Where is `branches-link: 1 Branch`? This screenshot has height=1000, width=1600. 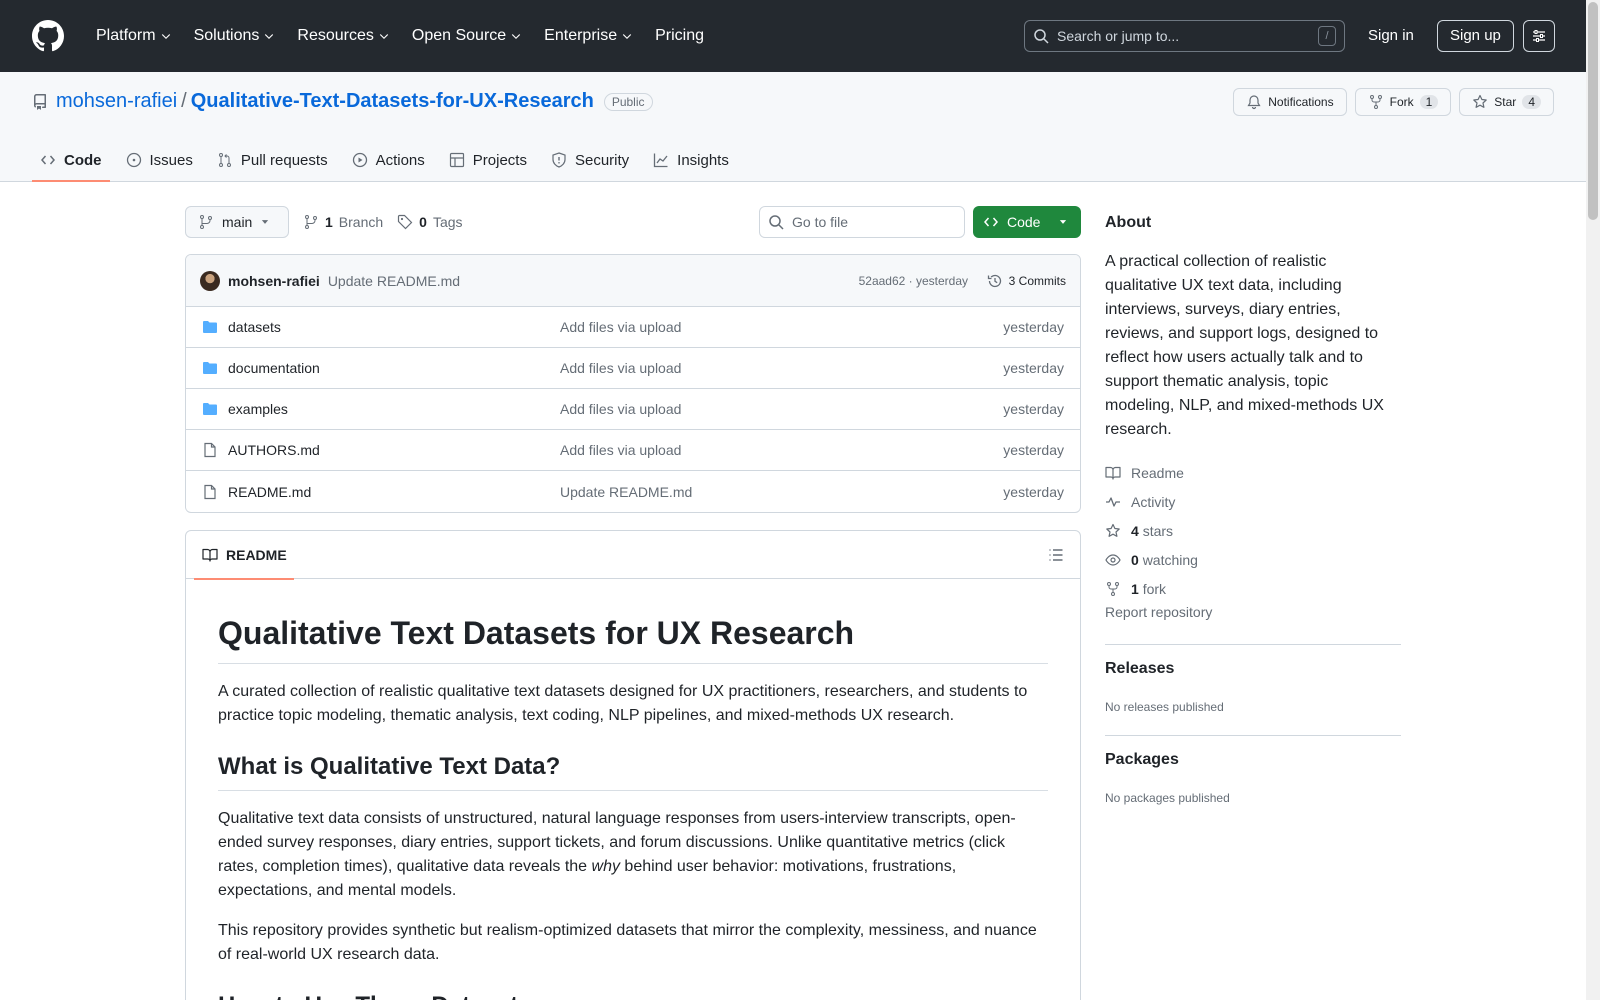 branches-link: 1 Branch is located at coordinates (343, 222).